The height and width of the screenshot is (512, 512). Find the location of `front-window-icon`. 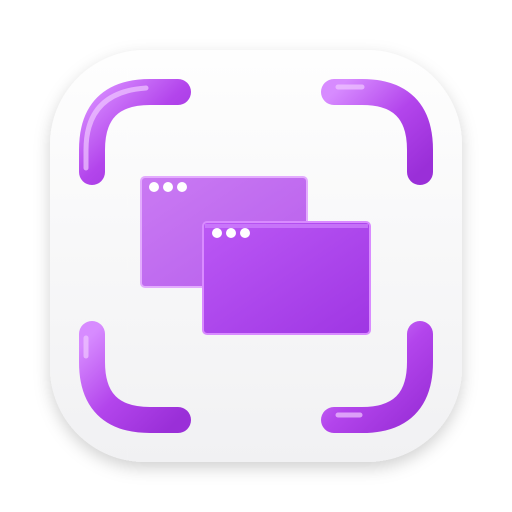

front-window-icon is located at coordinates (286, 278).